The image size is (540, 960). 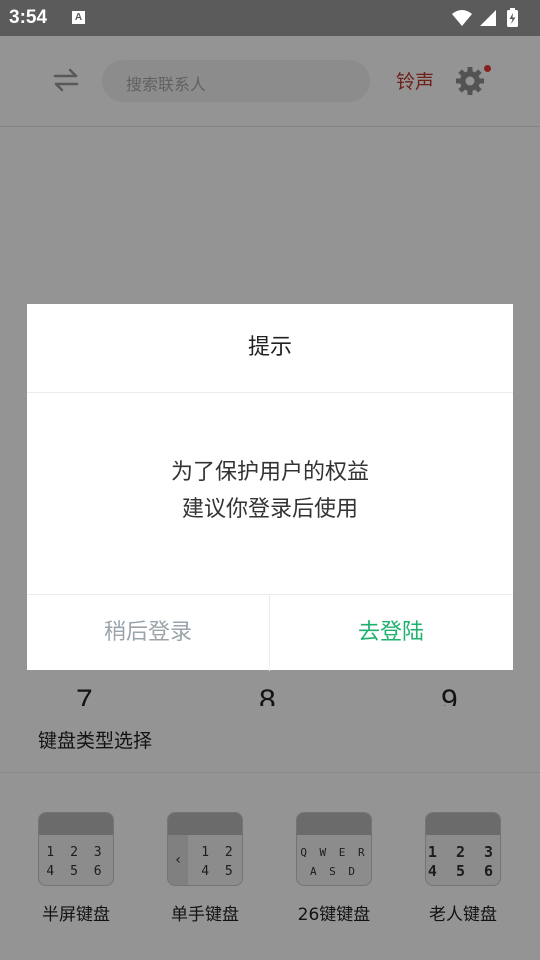 What do you see at coordinates (270, 348) in the screenshot?
I see `dialog-title: 提示` at bounding box center [270, 348].